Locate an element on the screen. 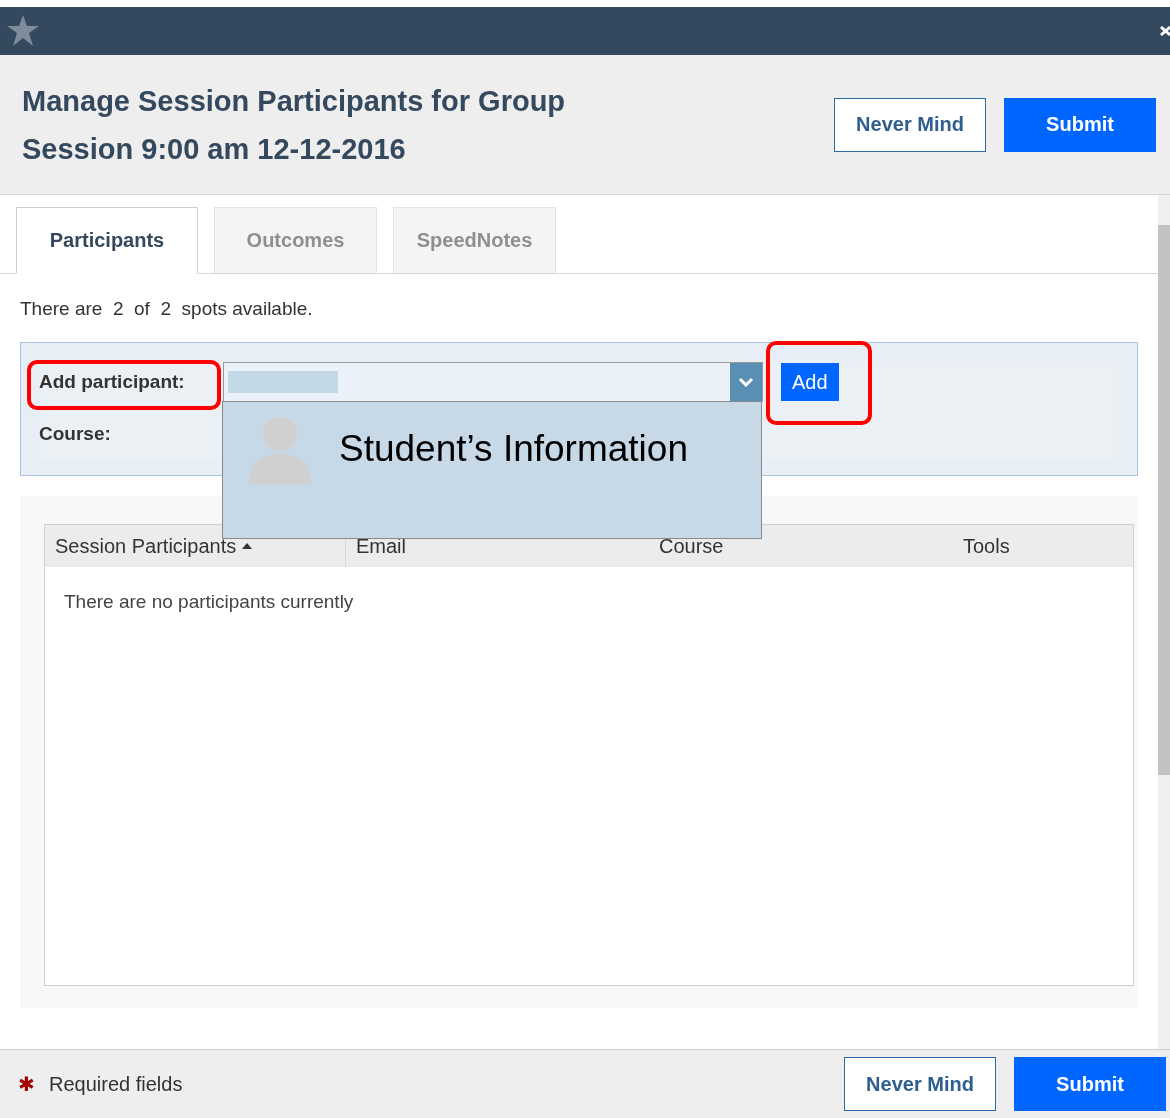 This screenshot has width=1170, height=1118. tab: Participants is located at coordinates (107, 240).